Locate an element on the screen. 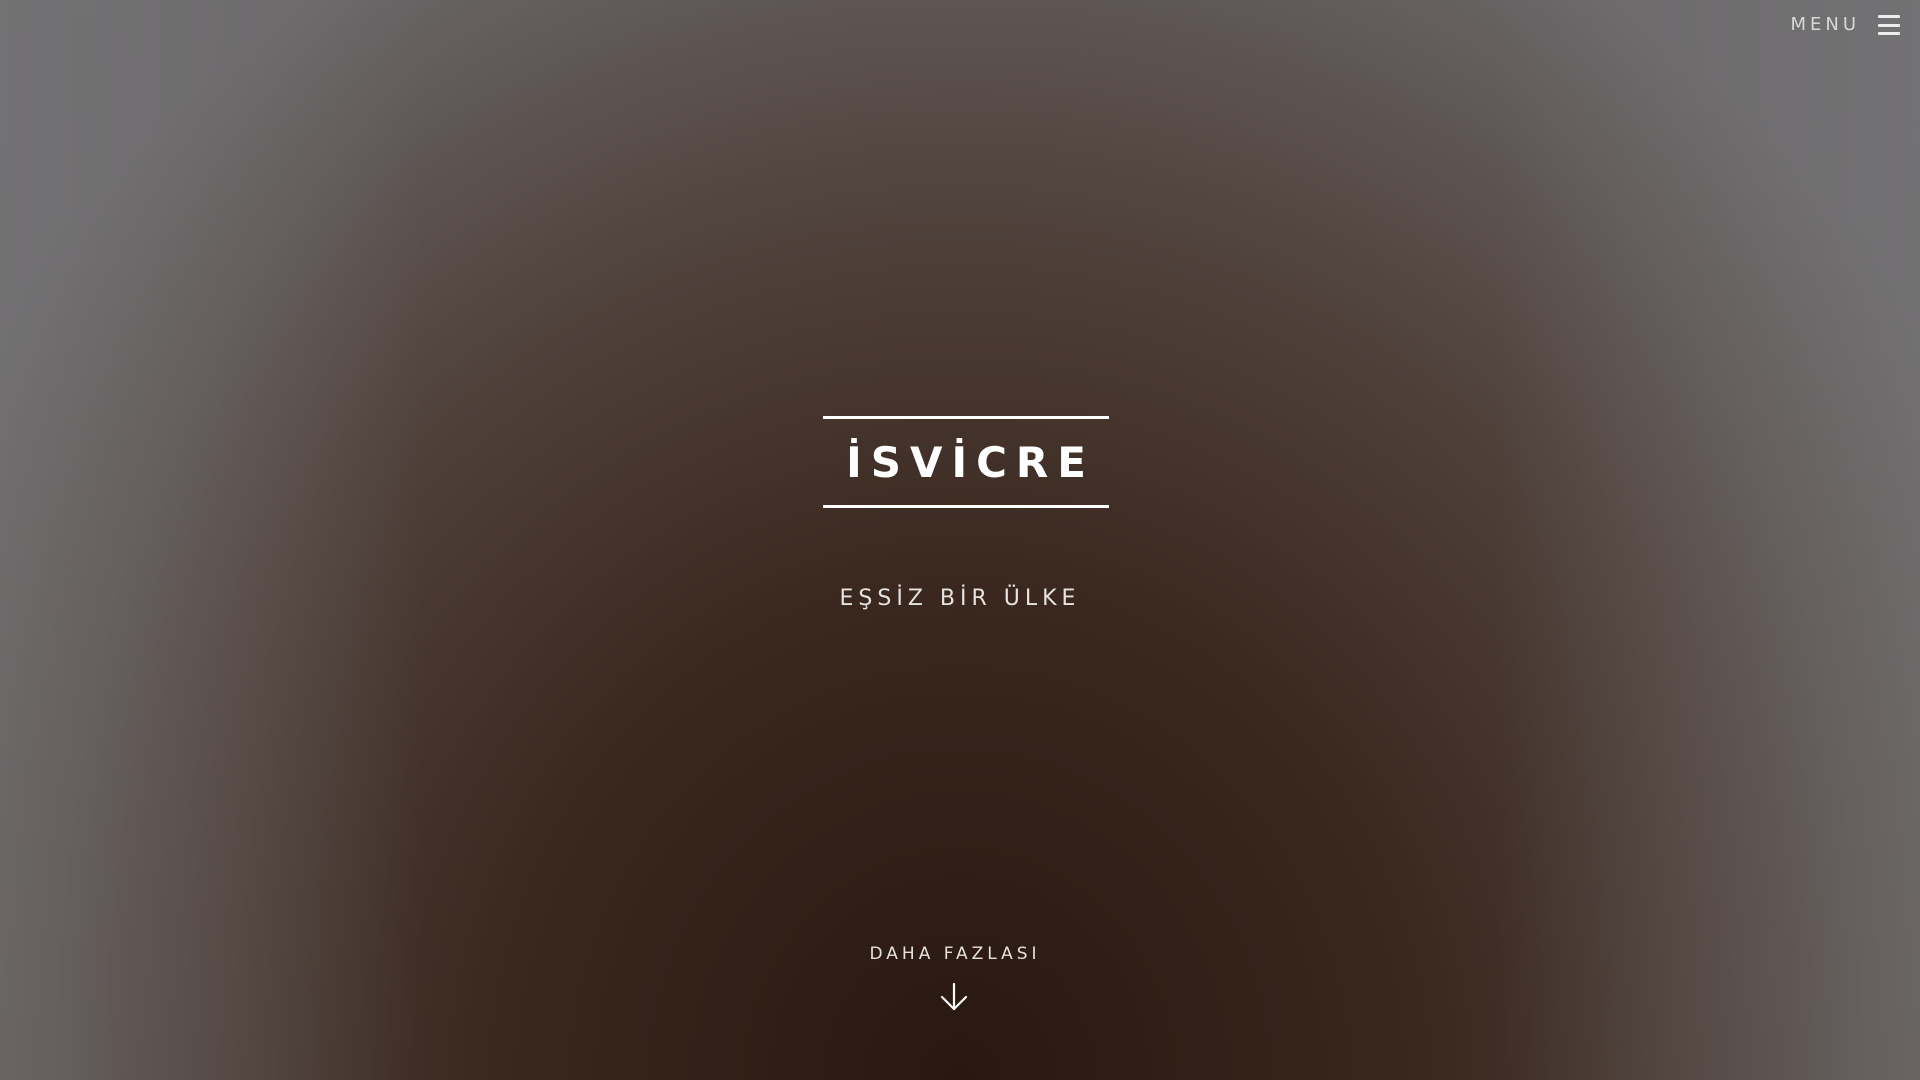  more-label: DAHA FAZLASI is located at coordinates (955, 954).